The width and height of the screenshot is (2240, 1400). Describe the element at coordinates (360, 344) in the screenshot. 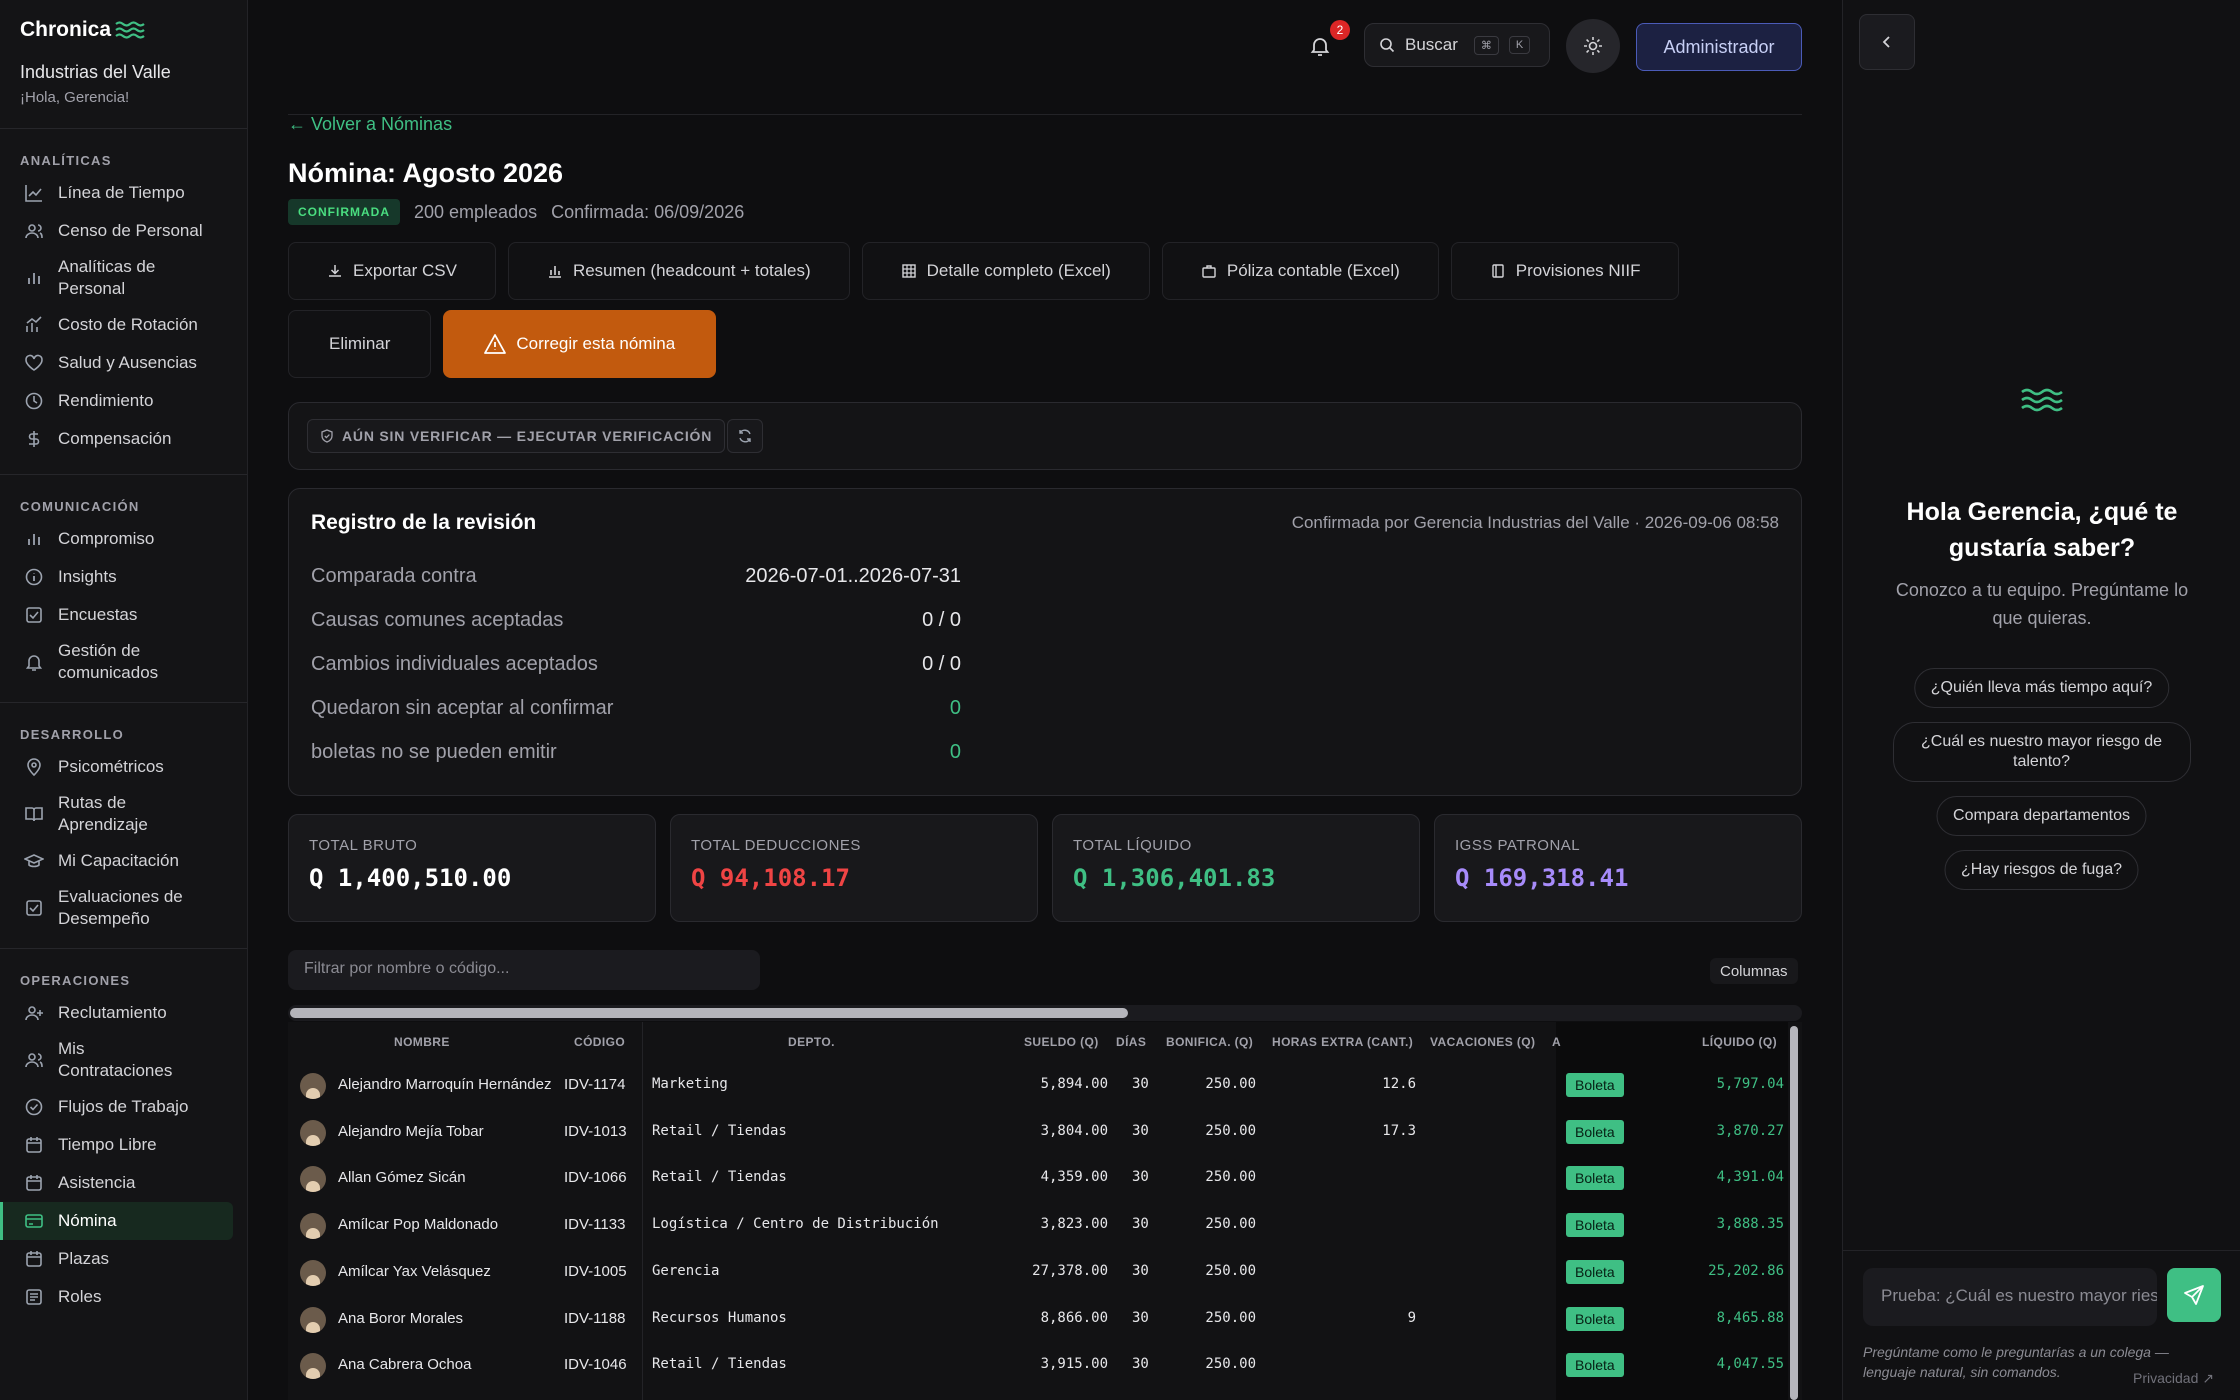

I see `delete-button: Eliminar` at that location.